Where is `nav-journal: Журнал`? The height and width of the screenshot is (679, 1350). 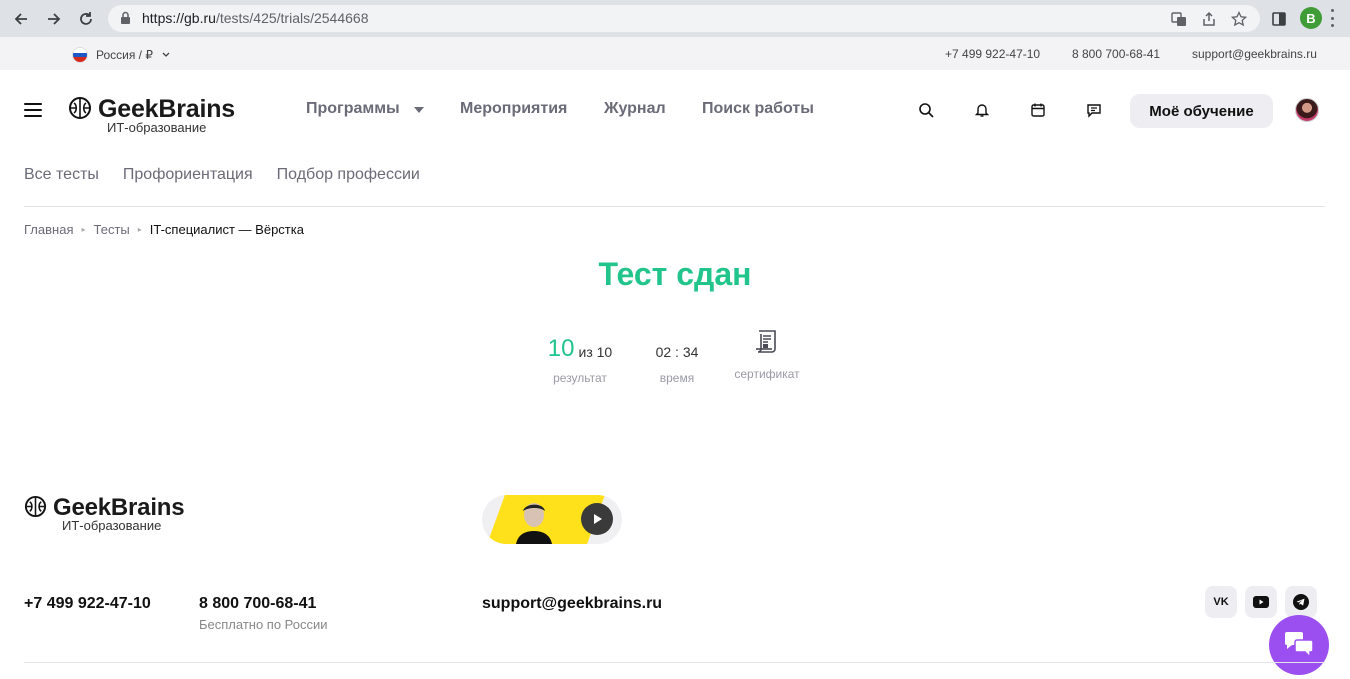 nav-journal: Журнал is located at coordinates (635, 109).